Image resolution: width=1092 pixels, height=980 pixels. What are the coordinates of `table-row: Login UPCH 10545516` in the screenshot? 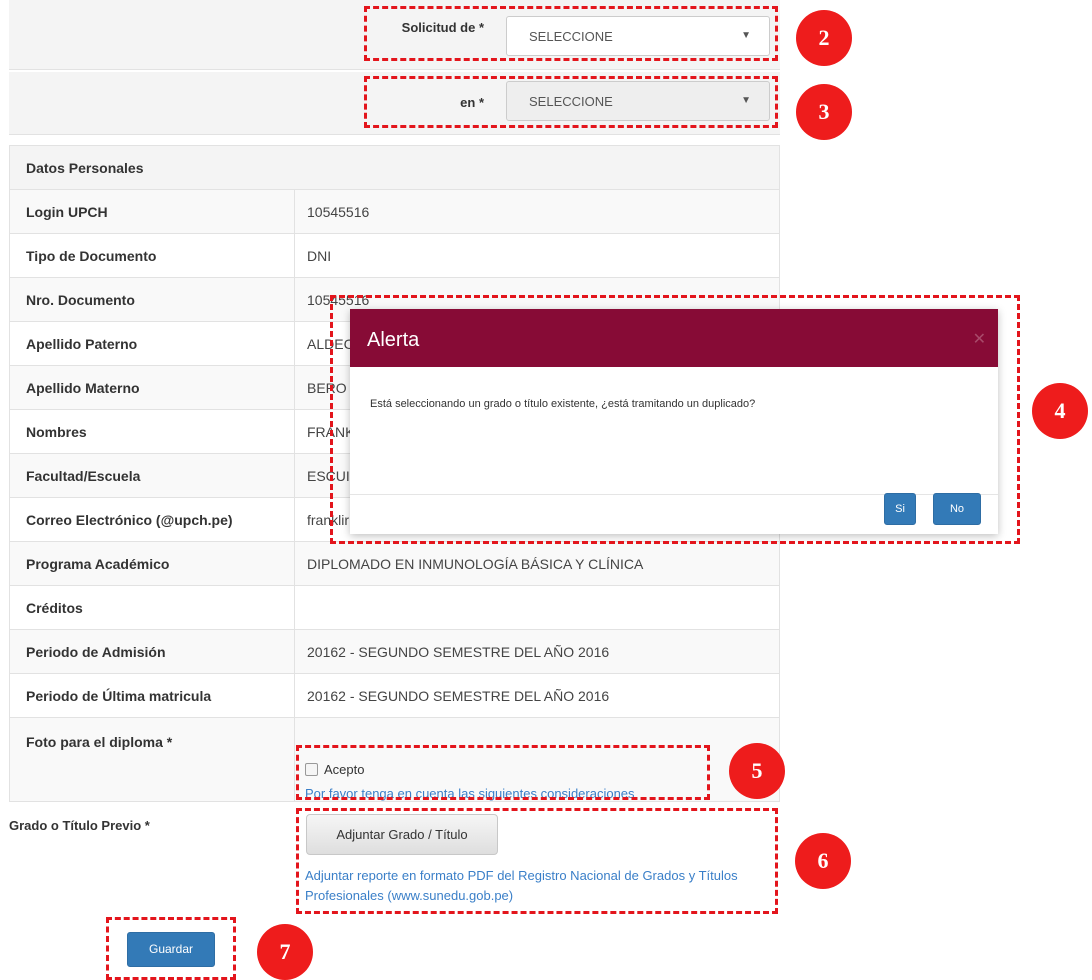 It's located at (394, 211).